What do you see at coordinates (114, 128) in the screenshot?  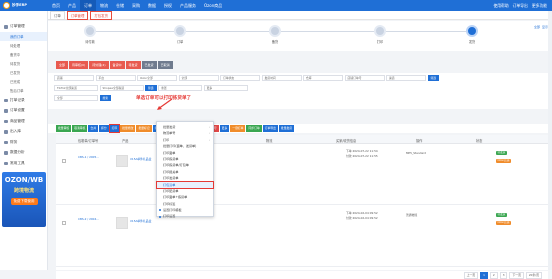 I see `toolbar-button: 打印` at bounding box center [114, 128].